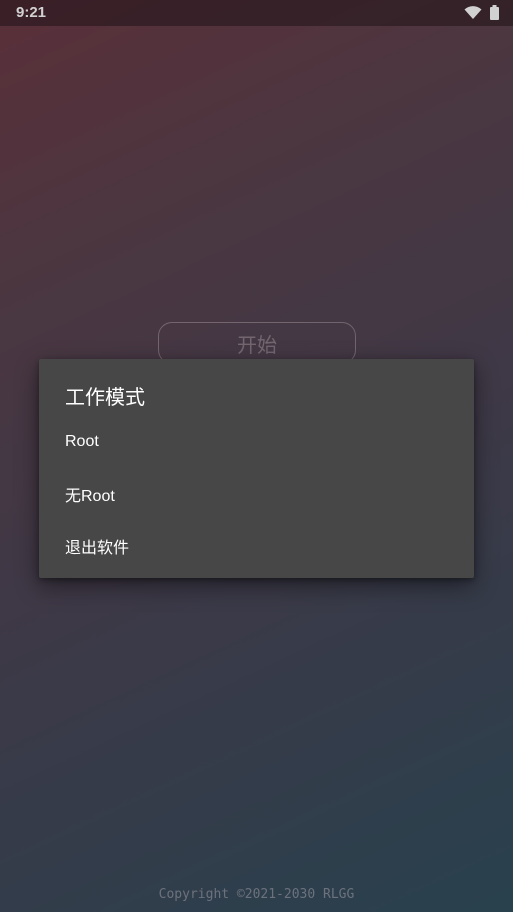 The image size is (513, 912). What do you see at coordinates (256, 442) in the screenshot?
I see `dialog-item-root: Root` at bounding box center [256, 442].